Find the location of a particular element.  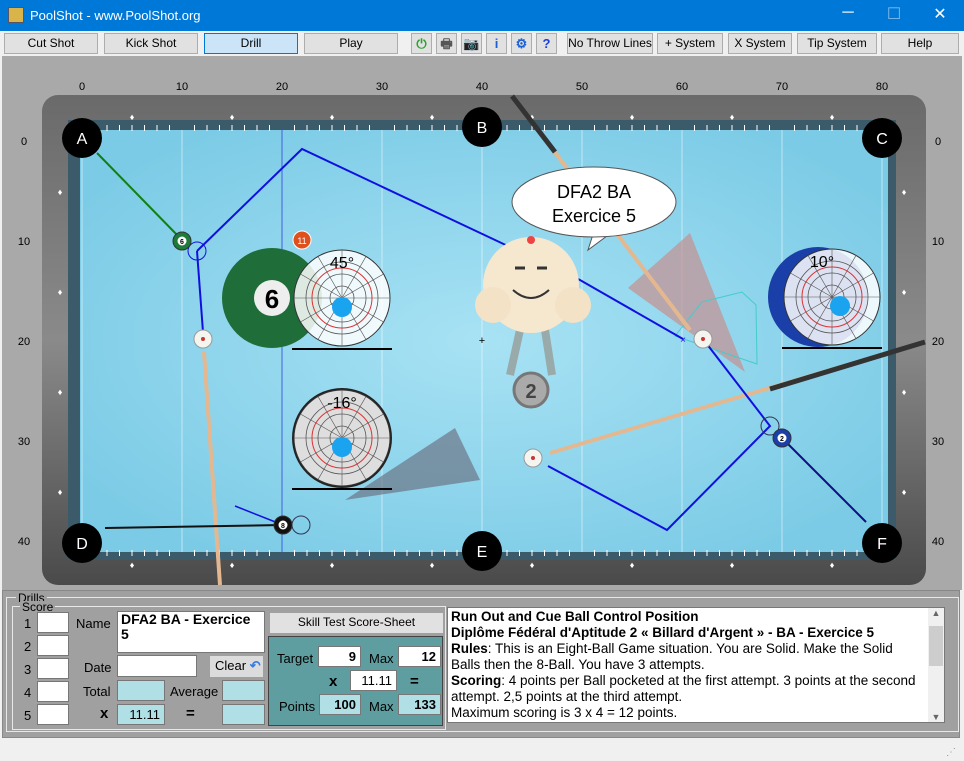

cut-shot-button: Cut Shot is located at coordinates (51, 43).